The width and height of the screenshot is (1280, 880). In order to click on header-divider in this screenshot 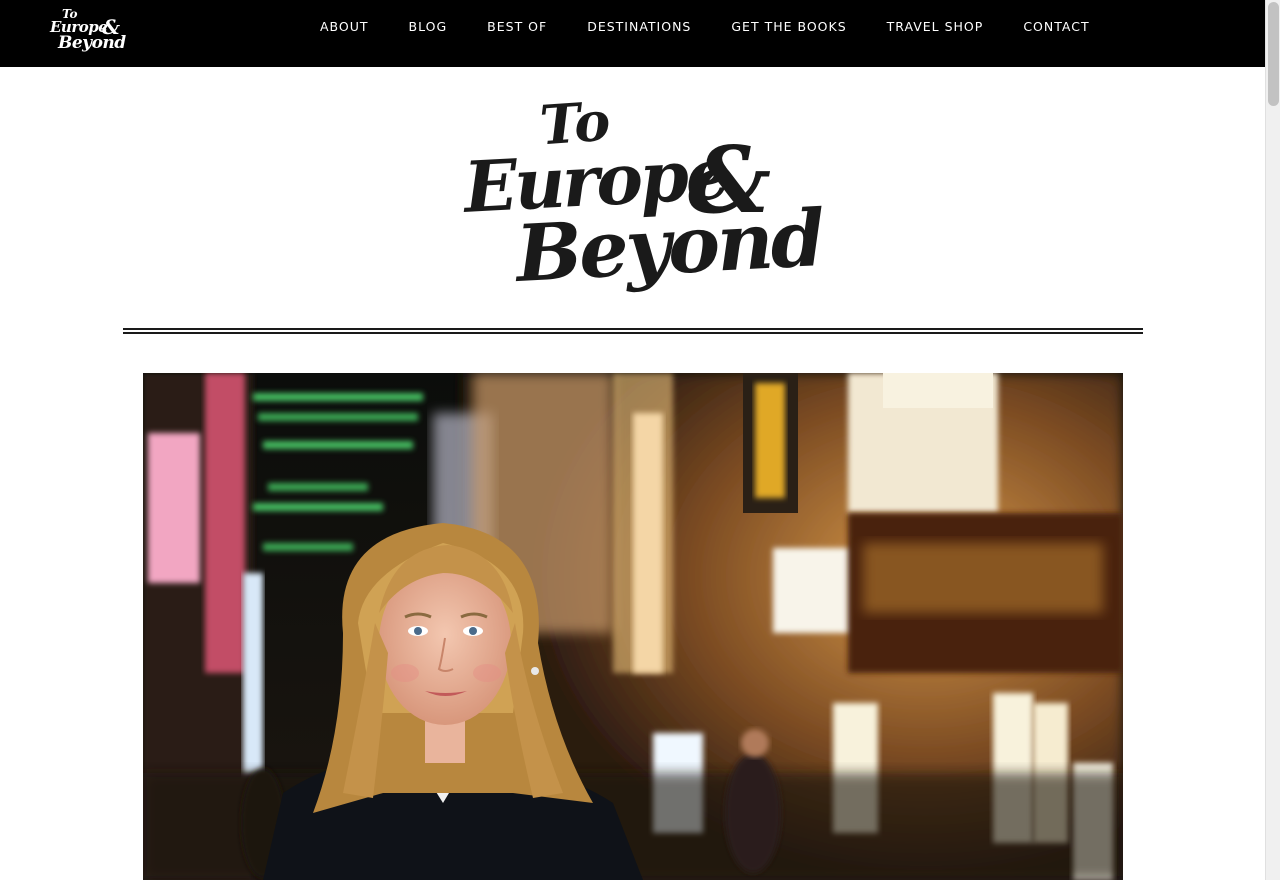, I will do `click(633, 331)`.